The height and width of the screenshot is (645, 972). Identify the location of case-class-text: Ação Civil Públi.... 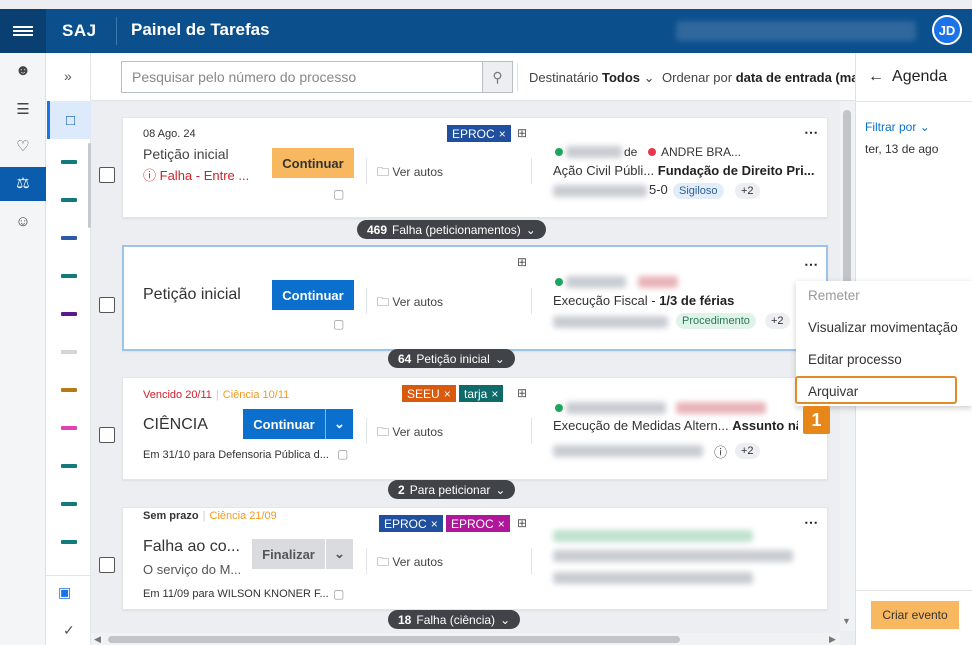
(604, 170).